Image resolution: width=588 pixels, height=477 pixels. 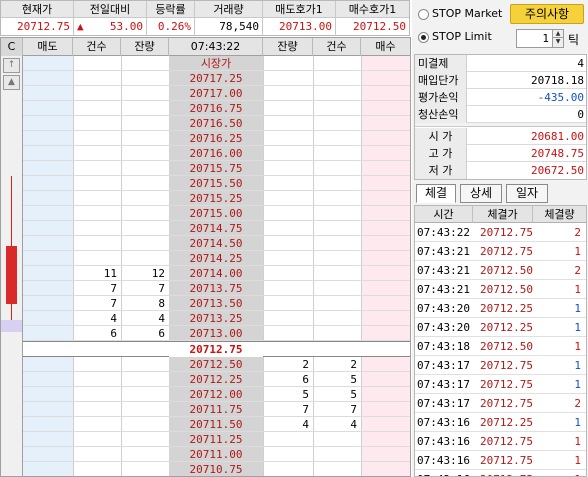 I want to click on tick-stepper: 1 ▲ ▼, so click(x=540, y=38).